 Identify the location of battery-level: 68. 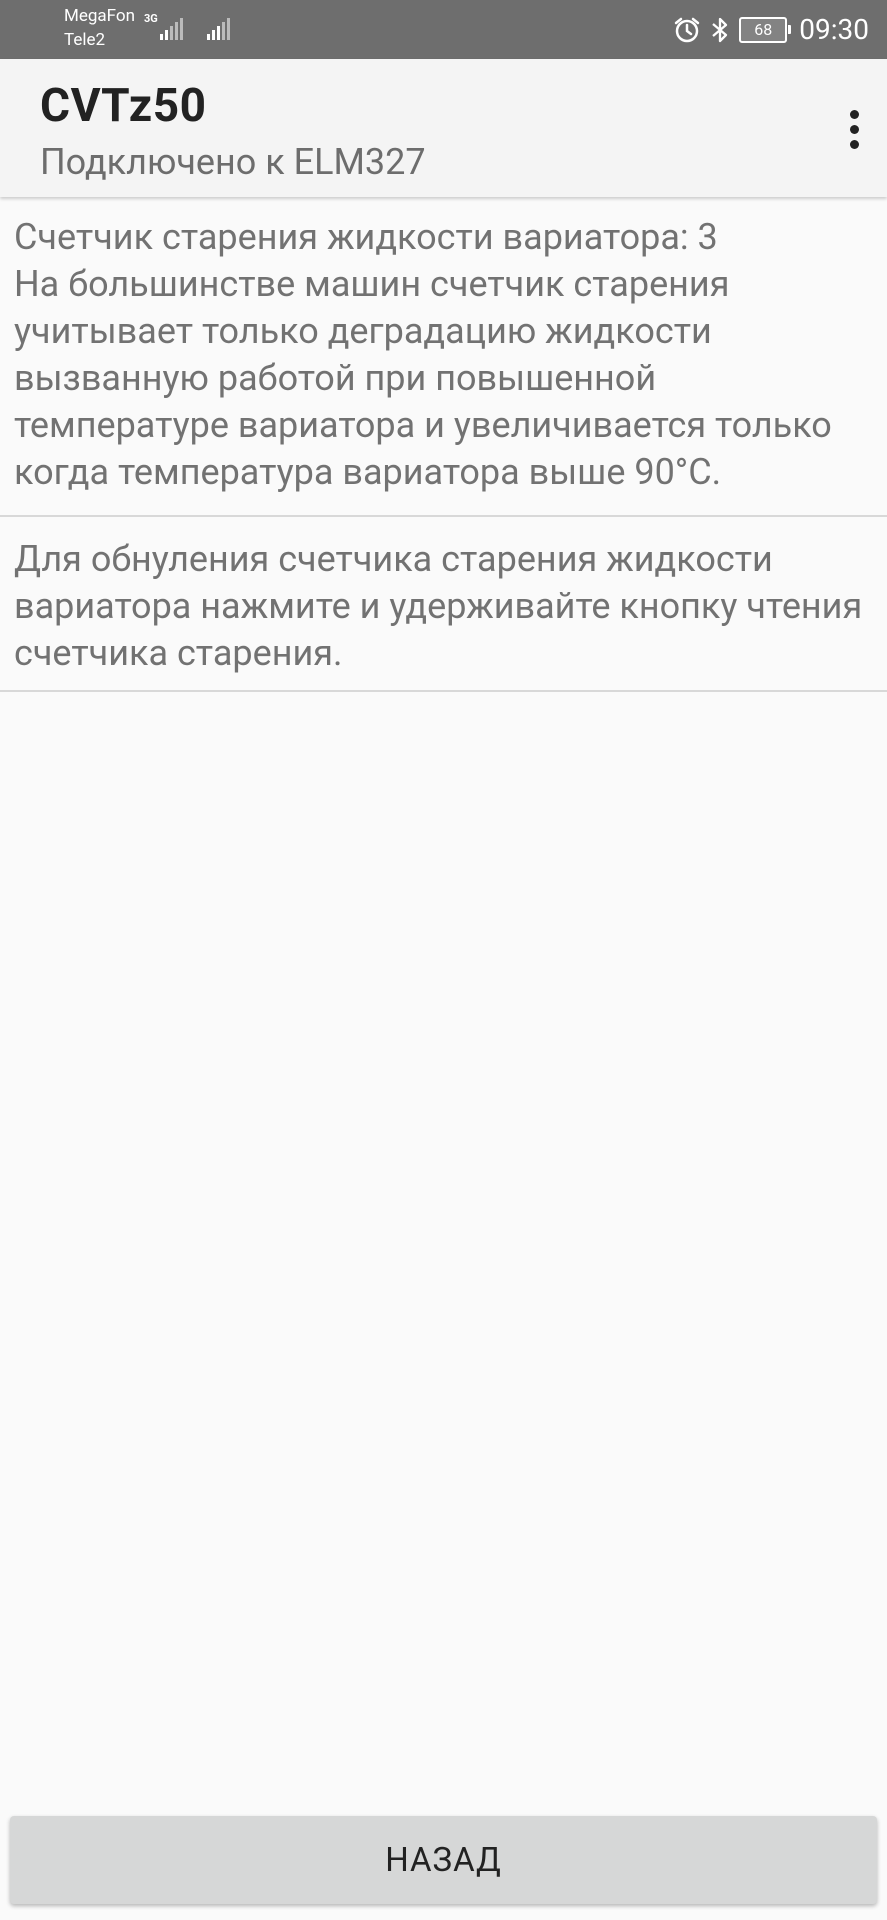
(763, 29).